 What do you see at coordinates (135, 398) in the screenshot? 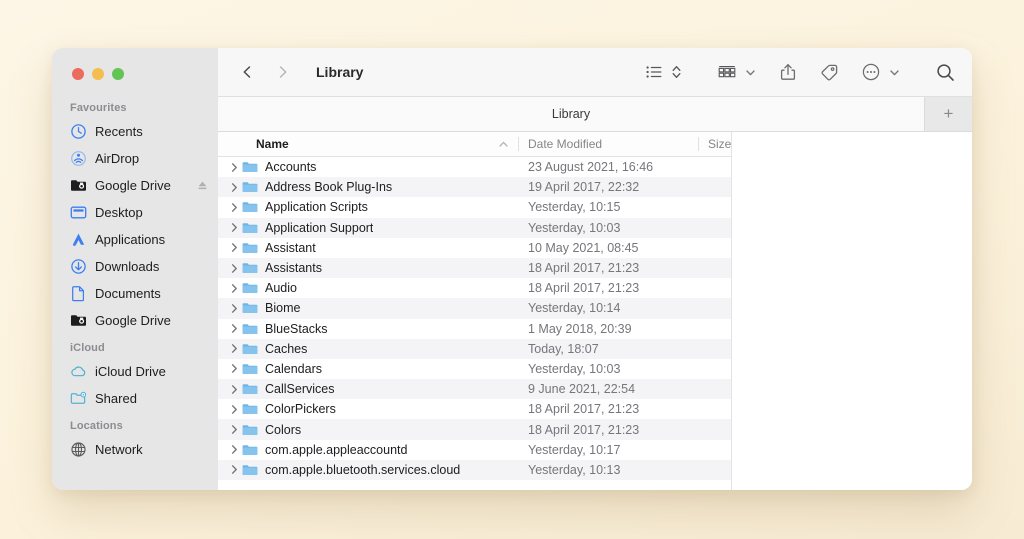
I see `sidebar-item-shared: Shared` at bounding box center [135, 398].